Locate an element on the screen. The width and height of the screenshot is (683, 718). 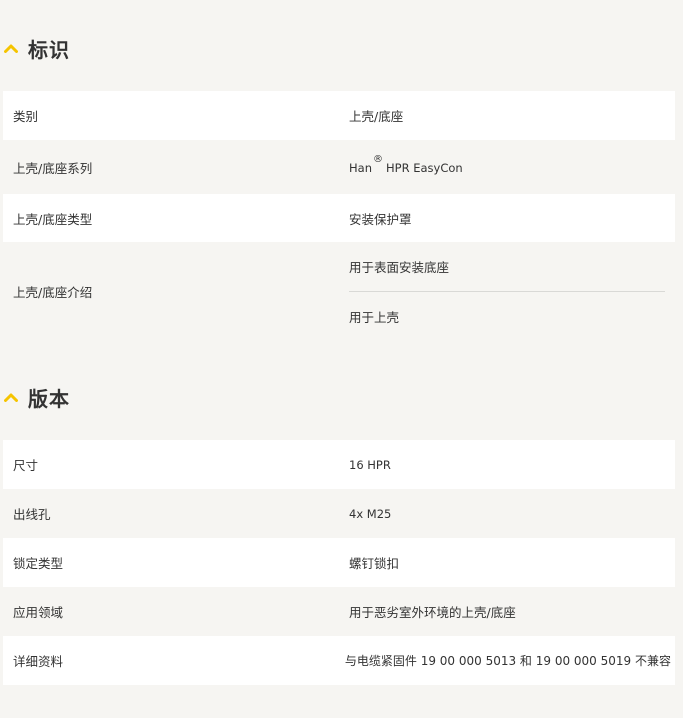
row-label: 上壳/底座介绍 is located at coordinates (53, 292).